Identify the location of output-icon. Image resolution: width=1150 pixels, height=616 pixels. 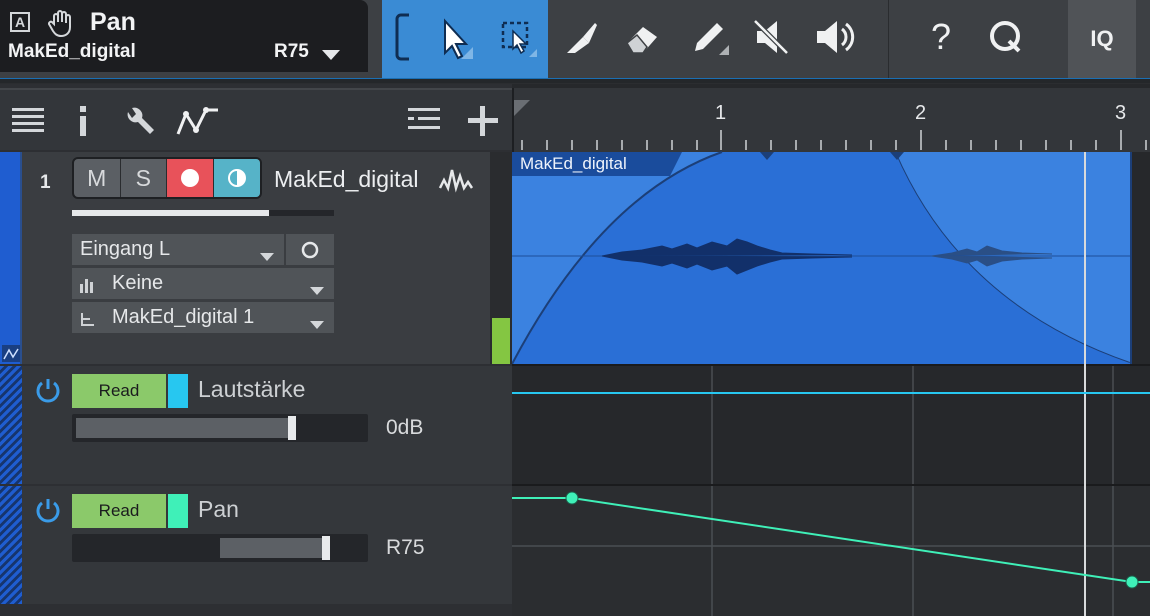
(88, 321).